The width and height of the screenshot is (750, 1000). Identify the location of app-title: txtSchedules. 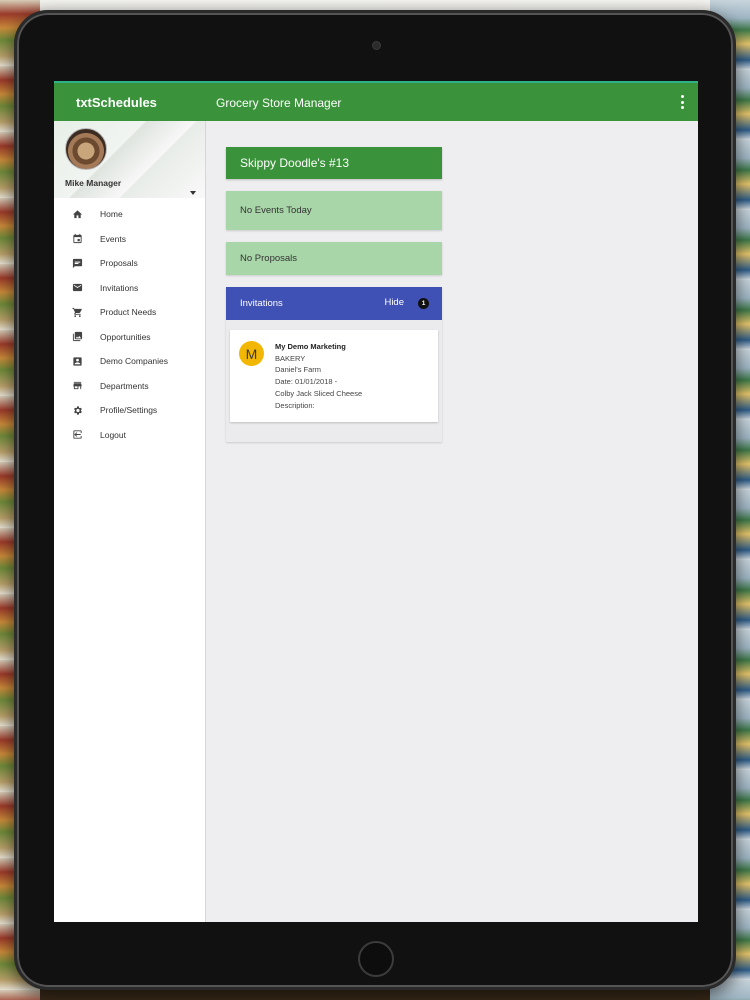
(116, 102).